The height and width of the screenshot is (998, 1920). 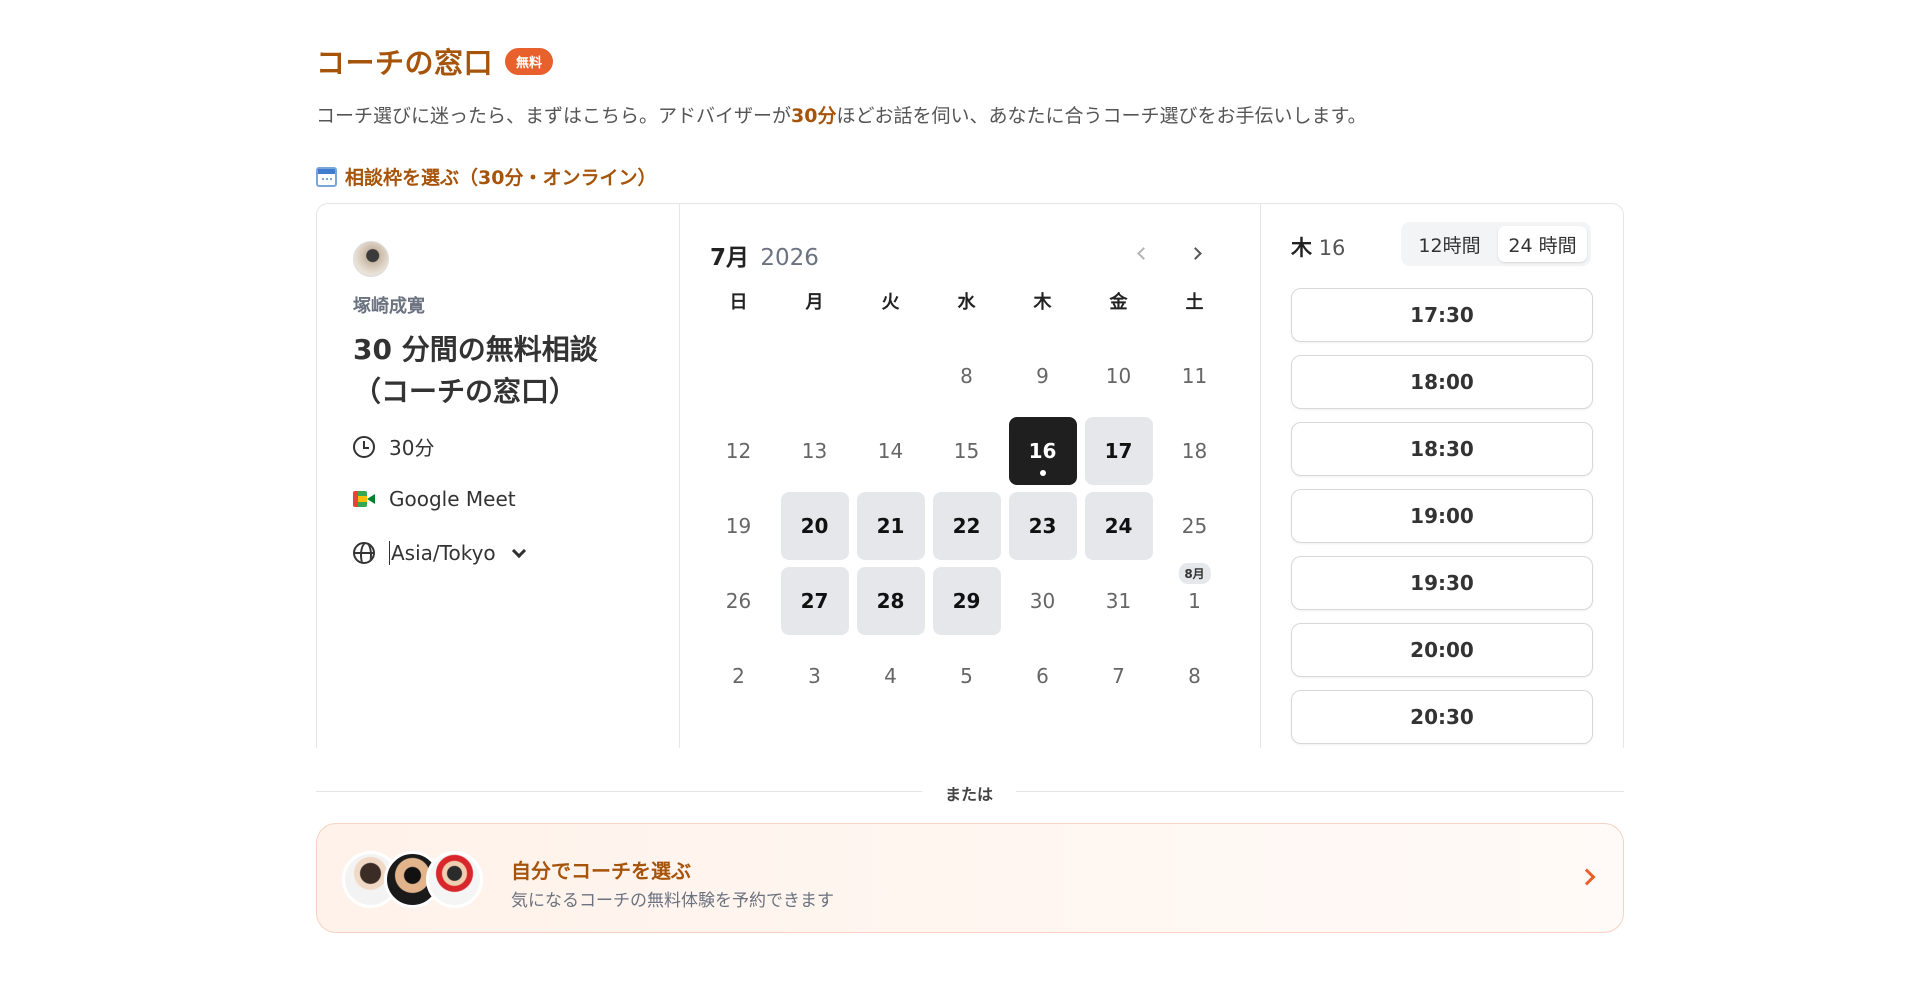 I want to click on calendar-day: 27, so click(x=814, y=600).